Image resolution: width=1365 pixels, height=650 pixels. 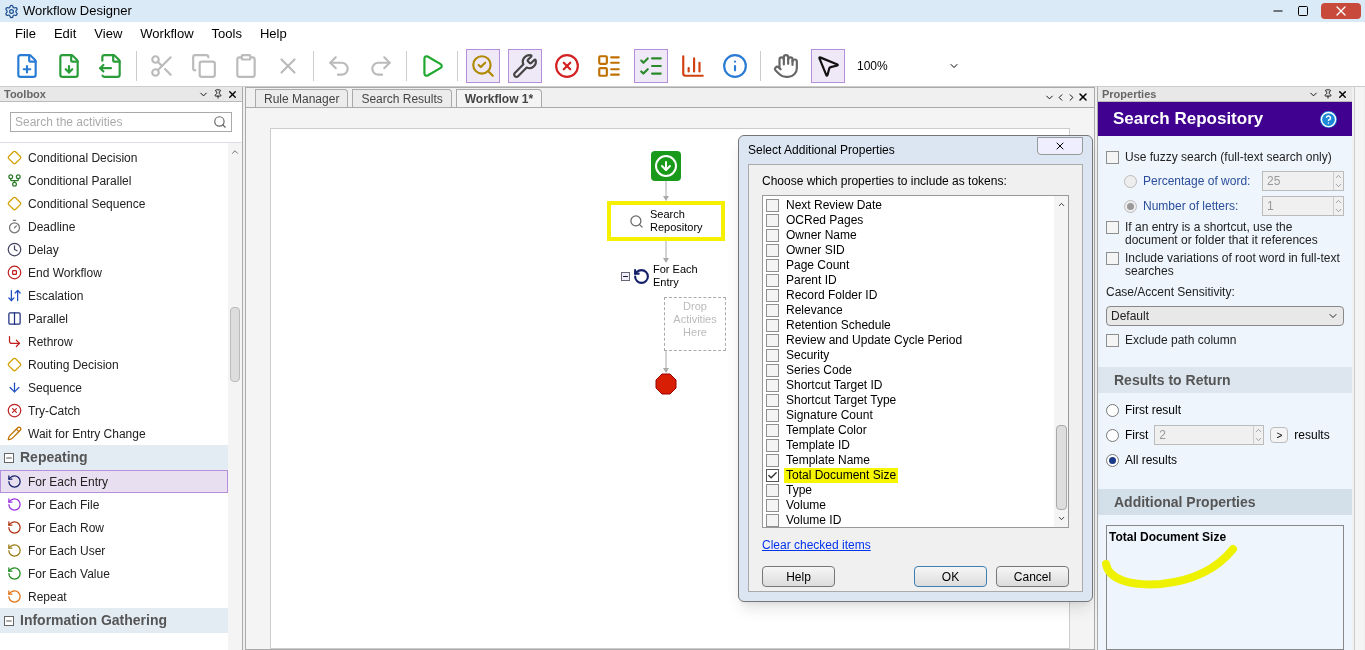 What do you see at coordinates (825, 220) in the screenshot?
I see `property-option: OCRed Pages` at bounding box center [825, 220].